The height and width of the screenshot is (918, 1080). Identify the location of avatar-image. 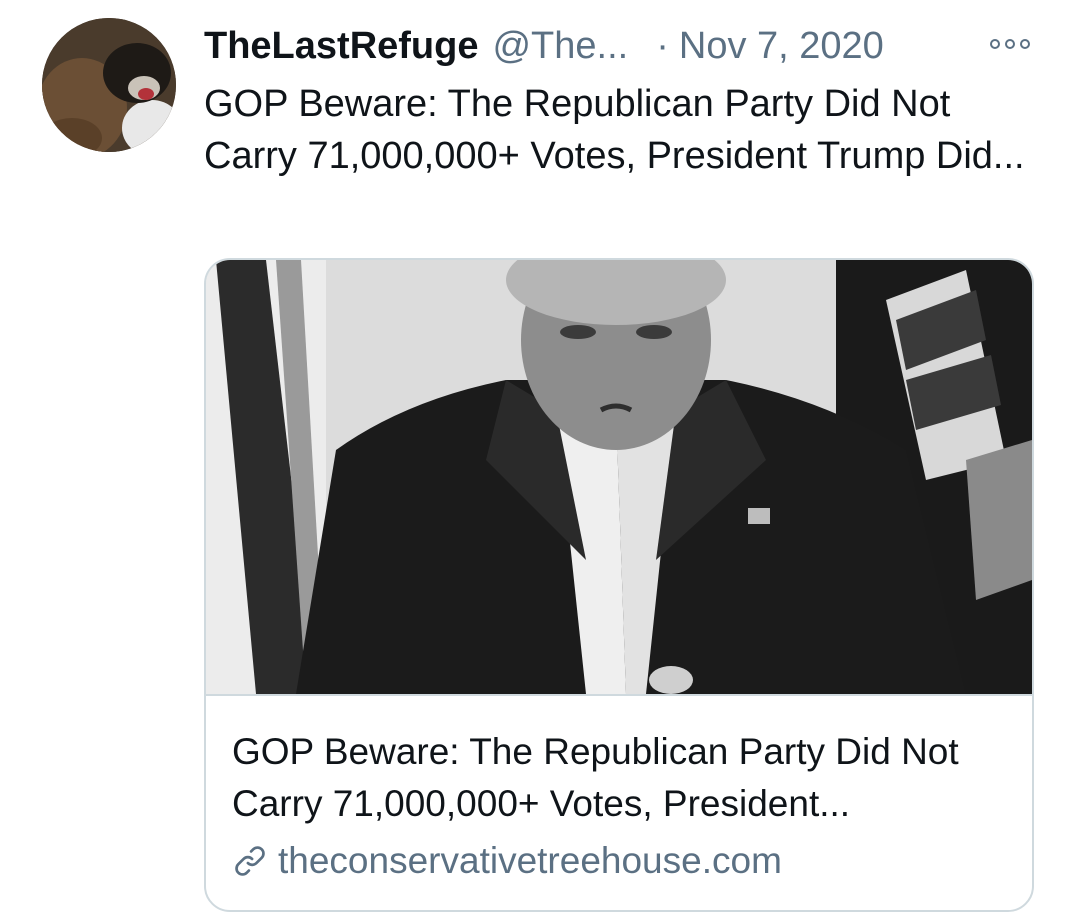
(109, 85).